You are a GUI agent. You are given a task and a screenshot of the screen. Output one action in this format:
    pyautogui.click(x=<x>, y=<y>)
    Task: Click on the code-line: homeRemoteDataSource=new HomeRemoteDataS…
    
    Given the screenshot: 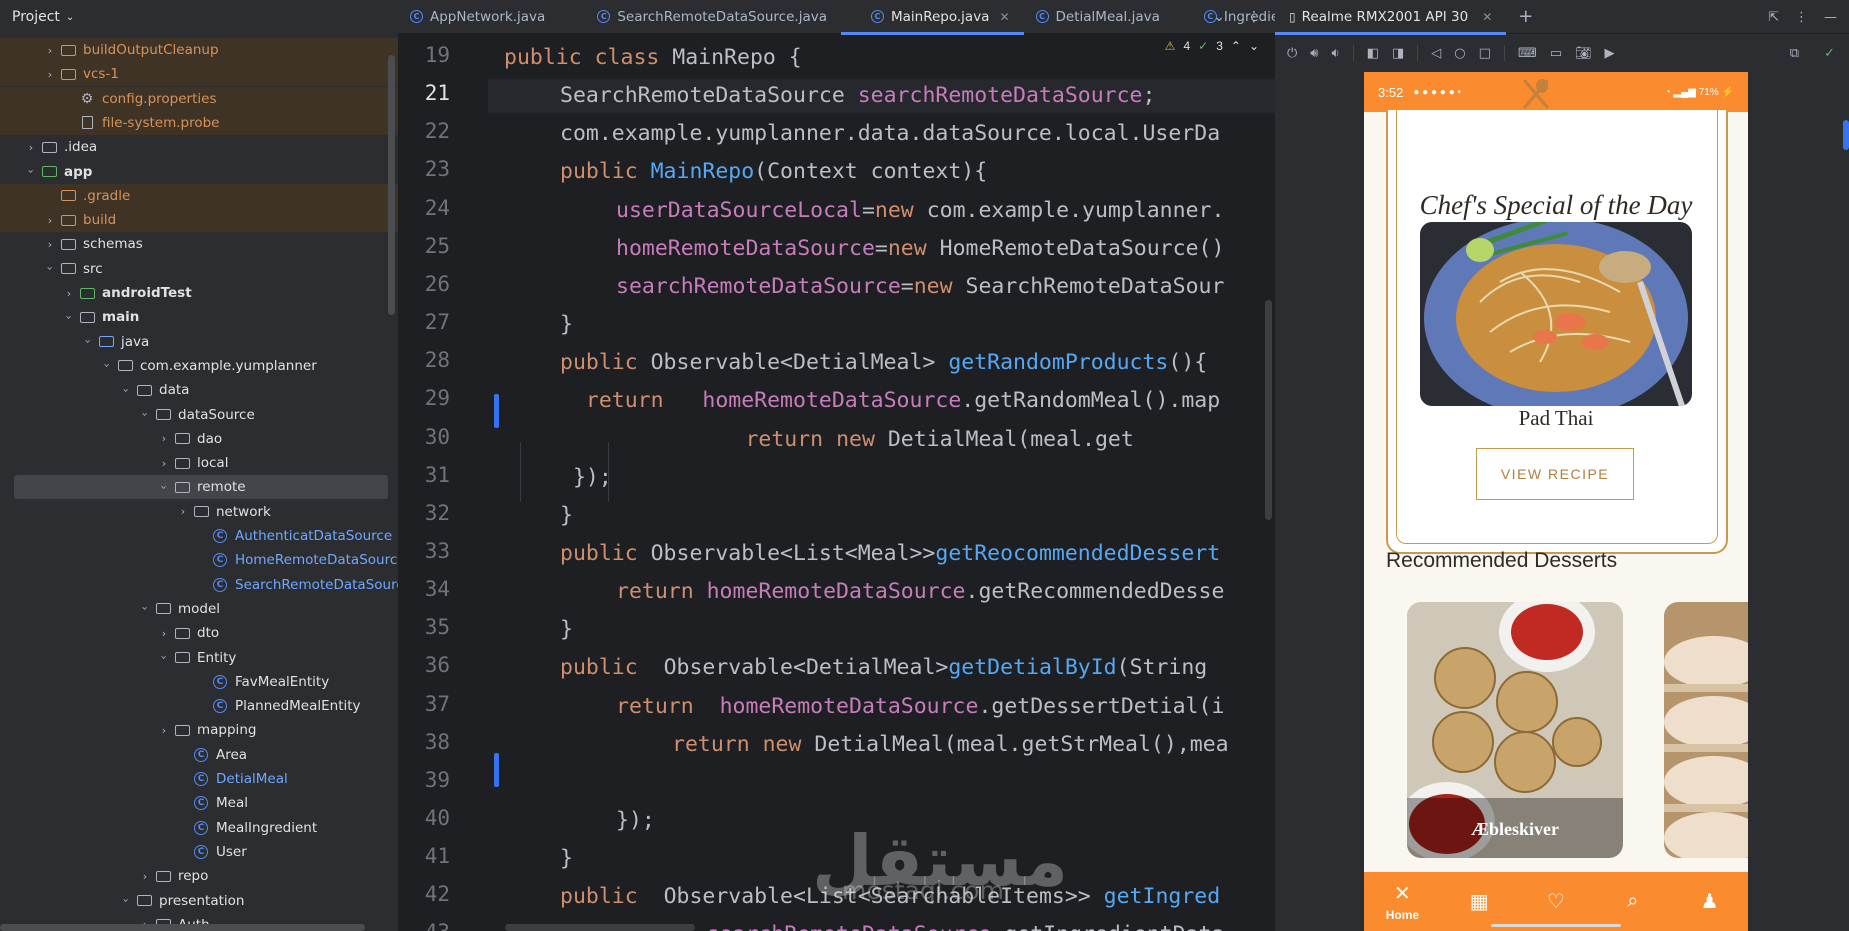 What is the action you would take?
    pyautogui.click(x=920, y=249)
    